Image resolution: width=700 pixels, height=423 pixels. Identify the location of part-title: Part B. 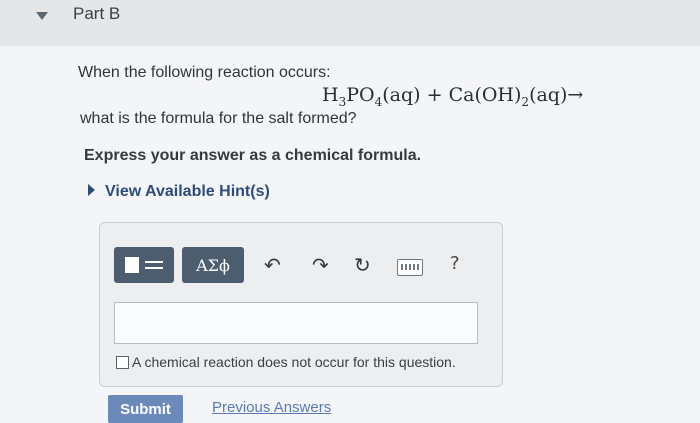
(97, 13).